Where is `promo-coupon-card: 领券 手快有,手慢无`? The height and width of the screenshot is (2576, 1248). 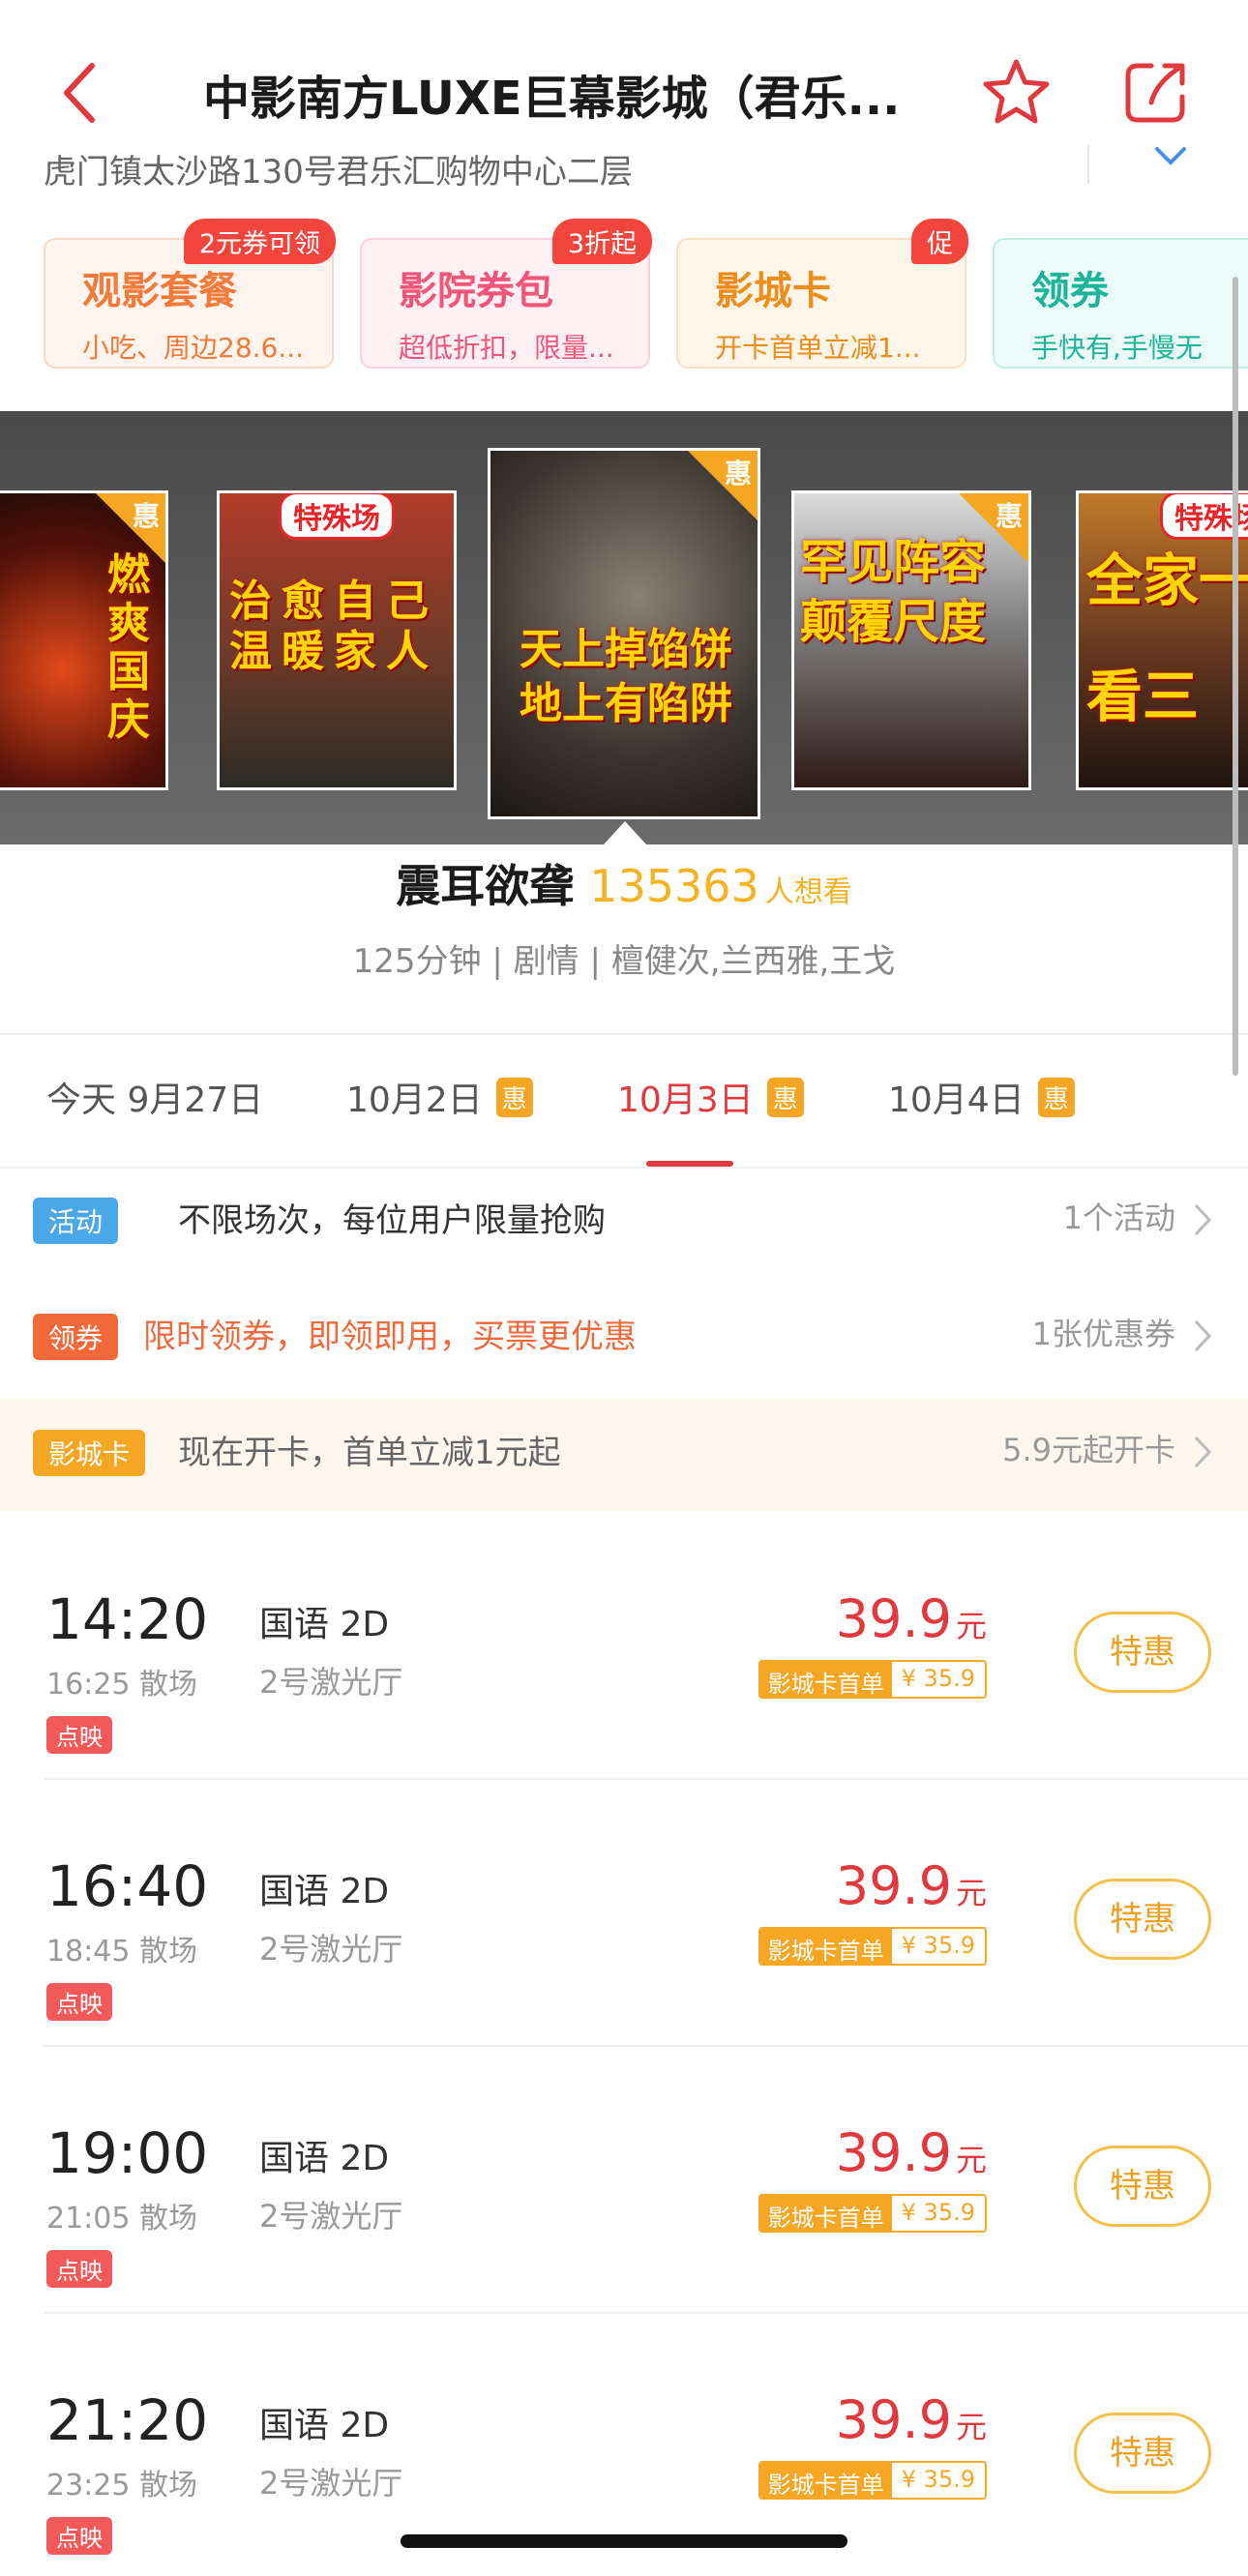 promo-coupon-card: 领券 手快有,手慢无 is located at coordinates (1121, 303).